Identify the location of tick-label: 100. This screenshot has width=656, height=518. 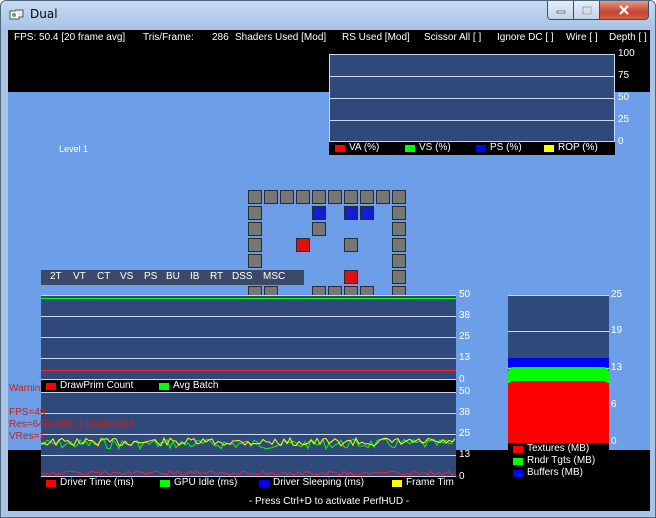
(626, 53).